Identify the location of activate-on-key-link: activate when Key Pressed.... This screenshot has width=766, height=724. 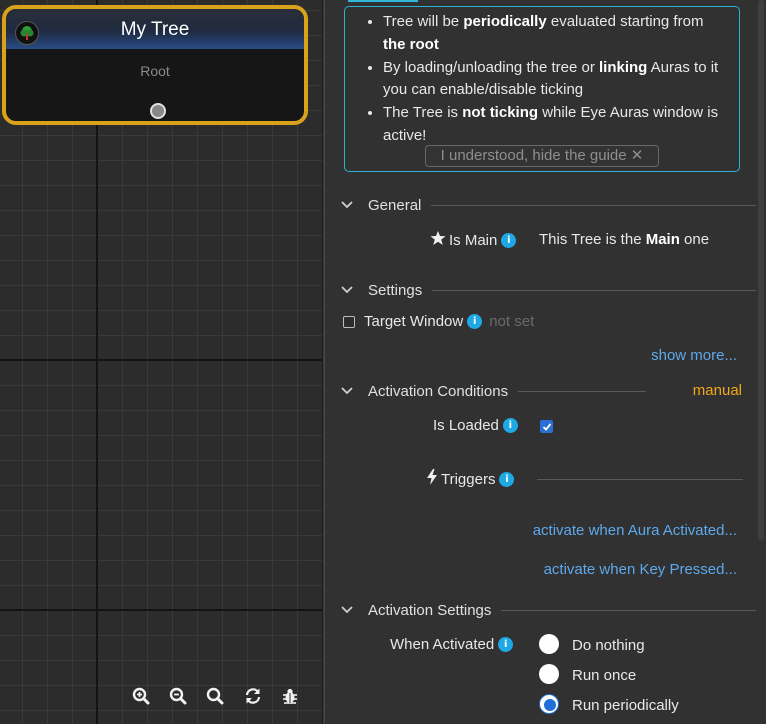
(640, 569).